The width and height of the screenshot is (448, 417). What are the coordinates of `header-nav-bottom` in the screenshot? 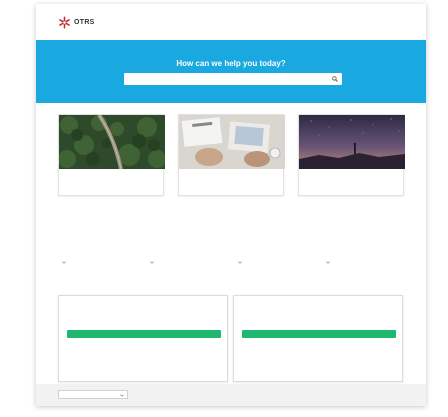 It's located at (399, 29).